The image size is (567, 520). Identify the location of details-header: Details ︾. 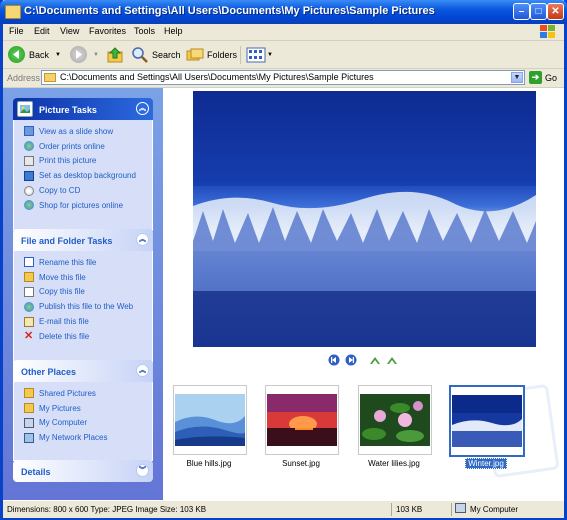
(83, 471).